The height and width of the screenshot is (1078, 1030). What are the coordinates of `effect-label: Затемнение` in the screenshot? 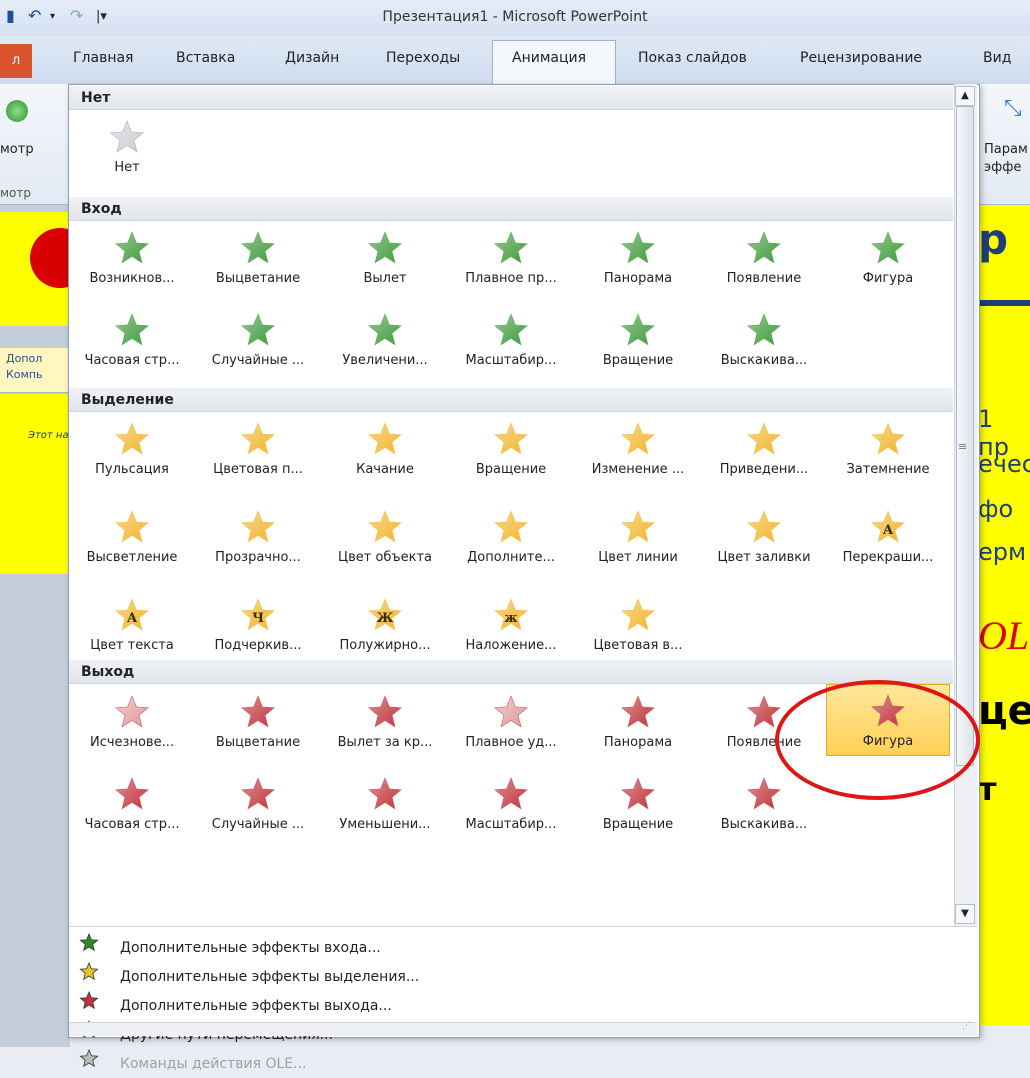 It's located at (888, 469).